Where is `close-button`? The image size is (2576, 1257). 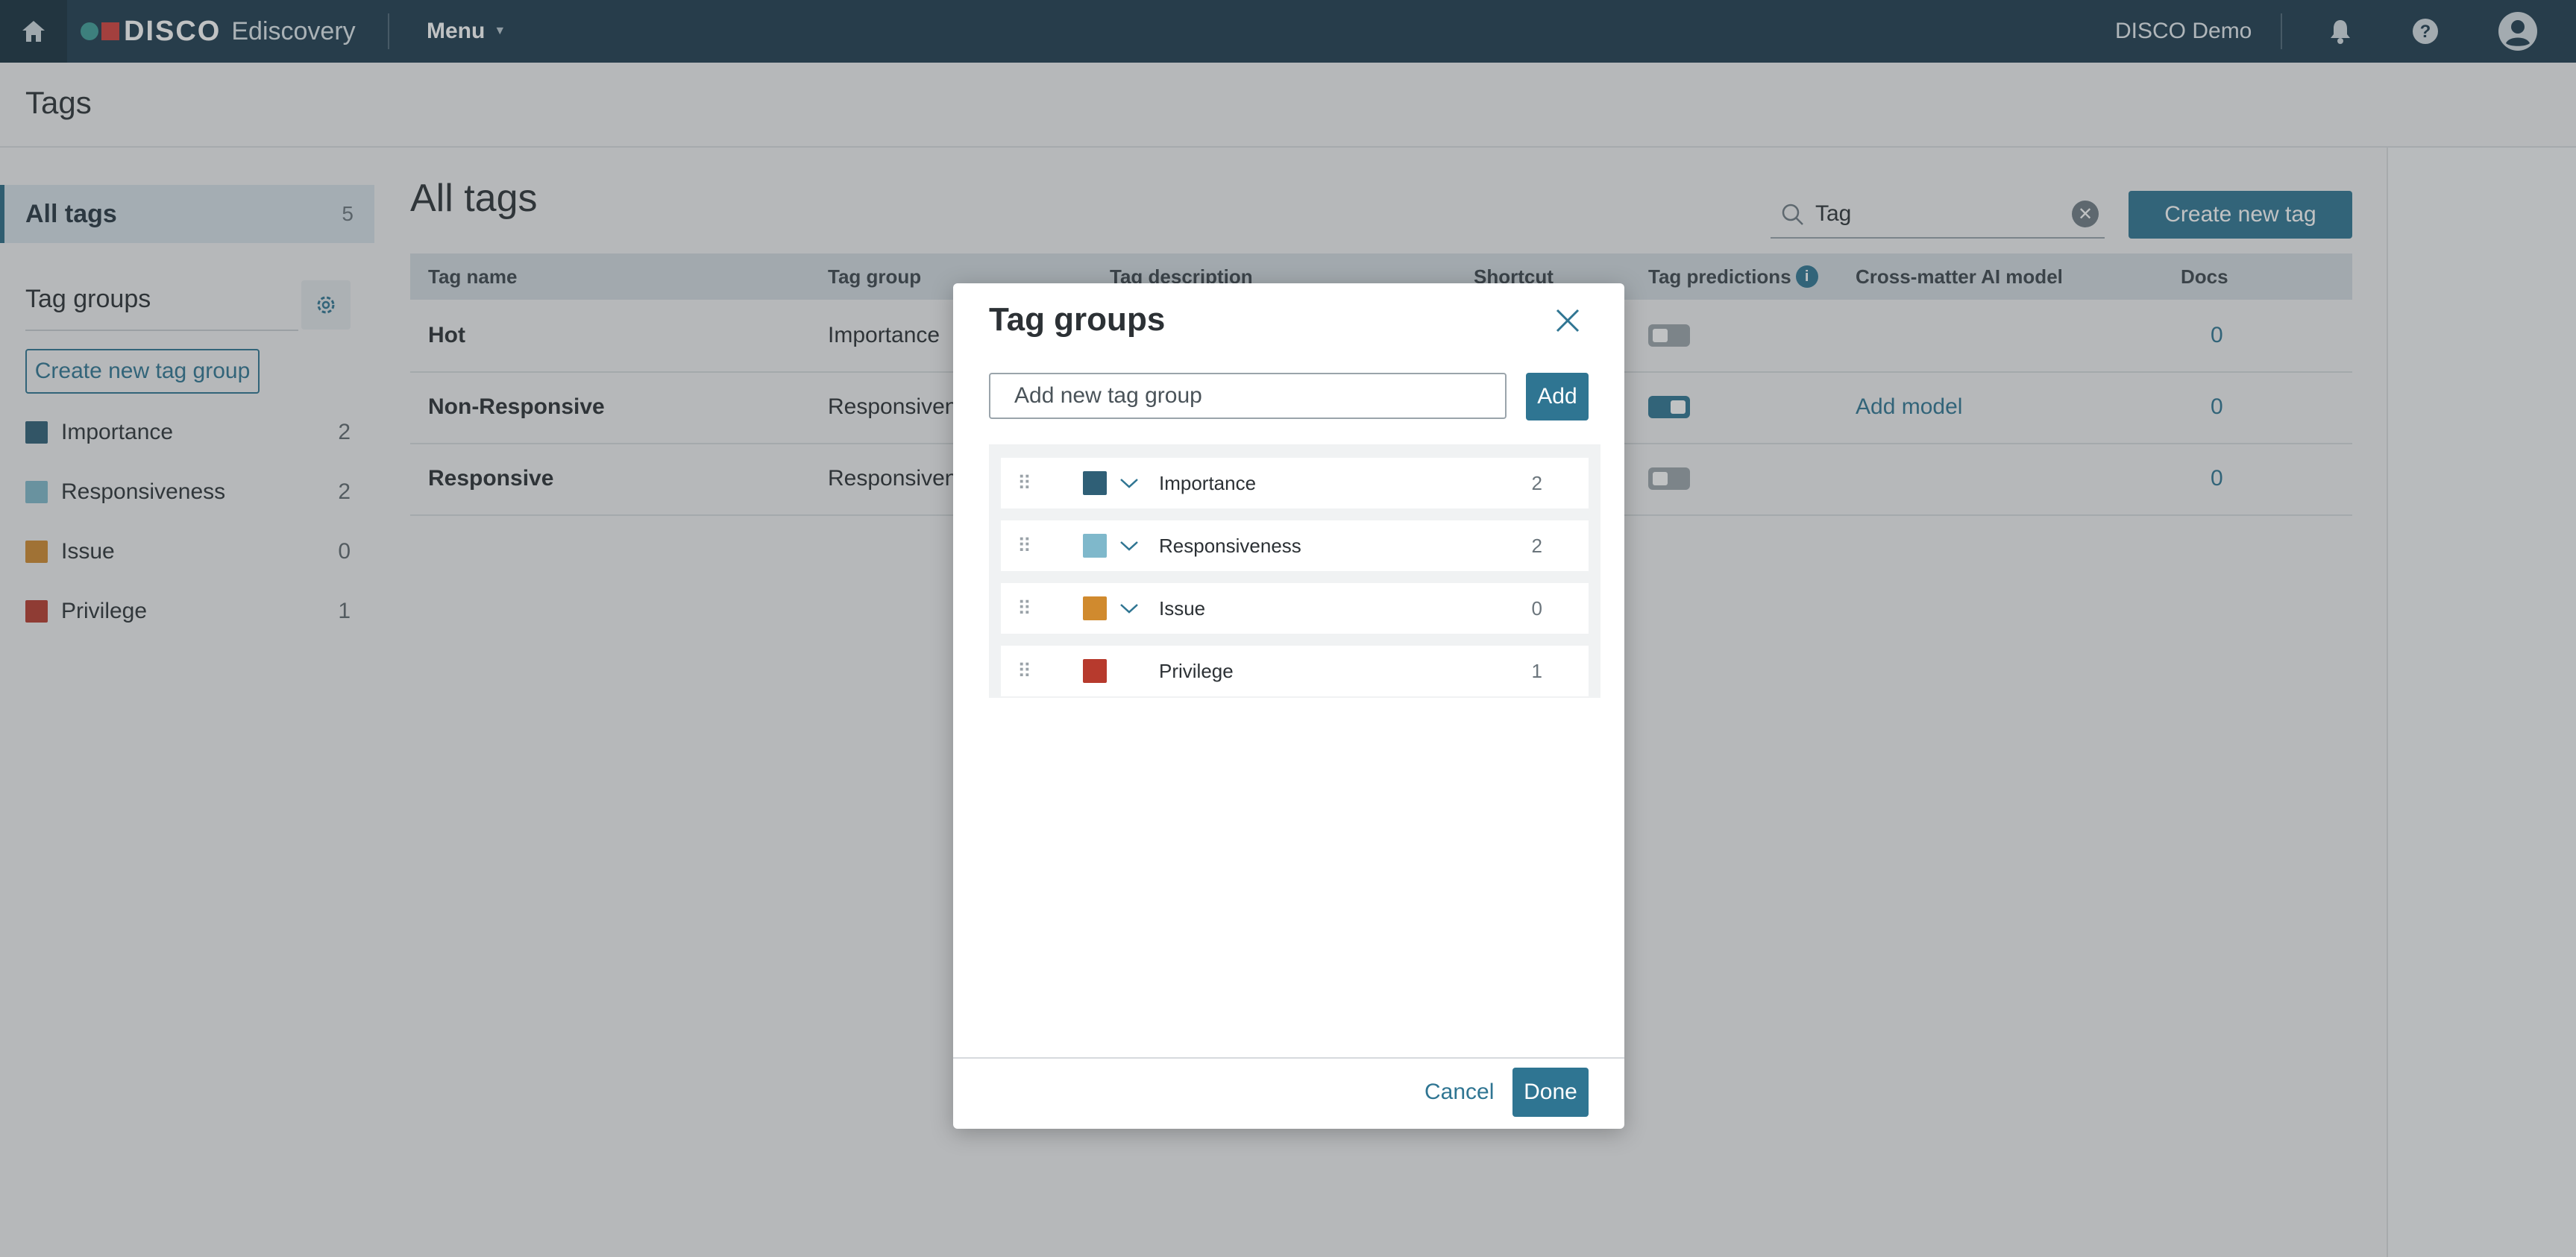 close-button is located at coordinates (1568, 321).